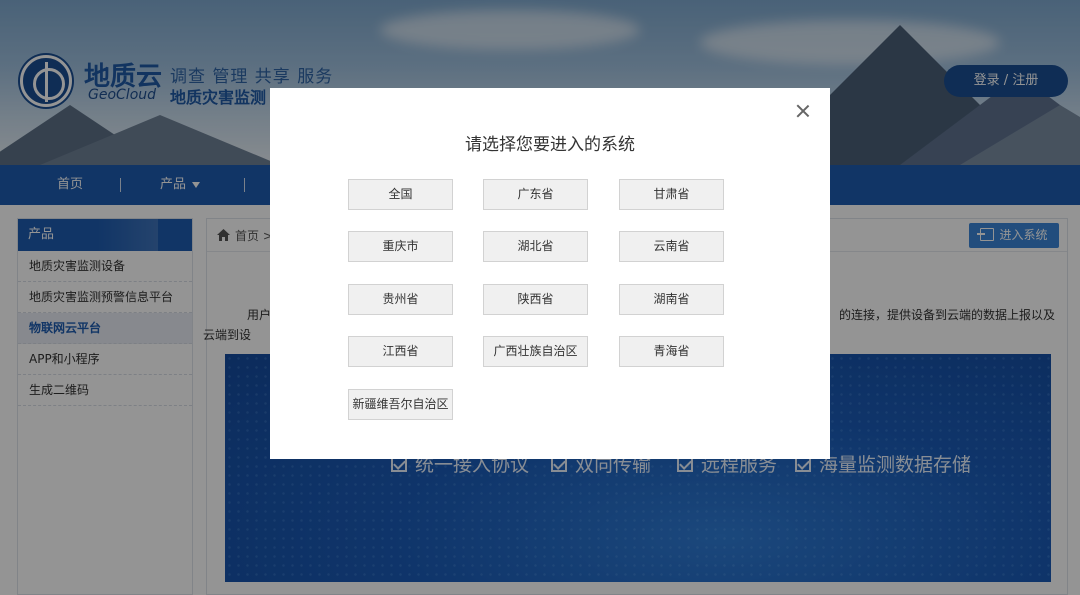  What do you see at coordinates (550, 145) in the screenshot?
I see `modal-title: 请选择您要进入的系统` at bounding box center [550, 145].